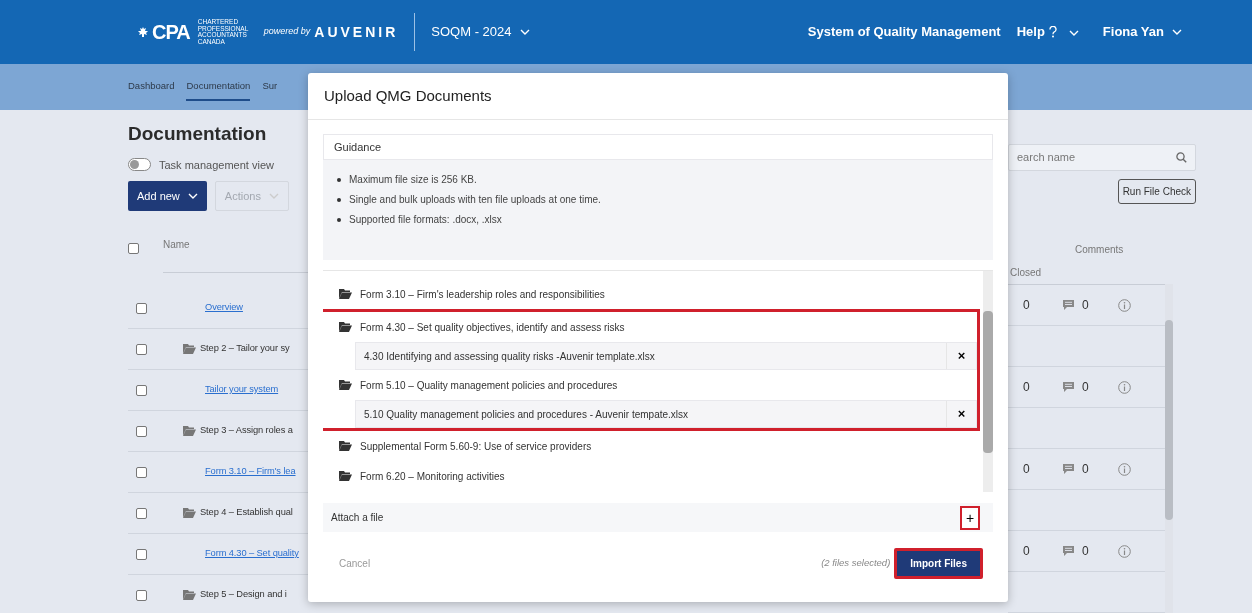  I want to click on logo: CPA, so click(171, 32).